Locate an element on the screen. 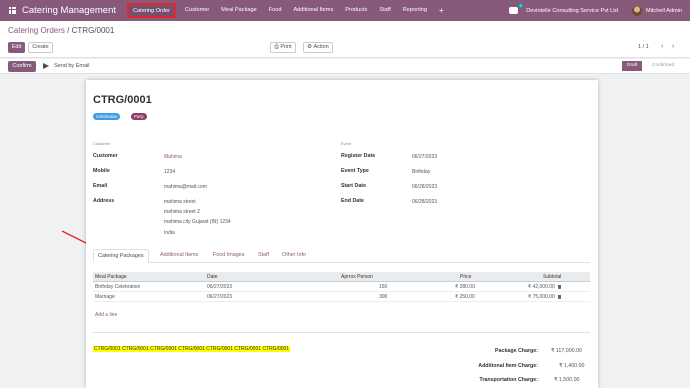 The height and width of the screenshot is (388, 690). event-type-label: Event Type is located at coordinates (355, 171).